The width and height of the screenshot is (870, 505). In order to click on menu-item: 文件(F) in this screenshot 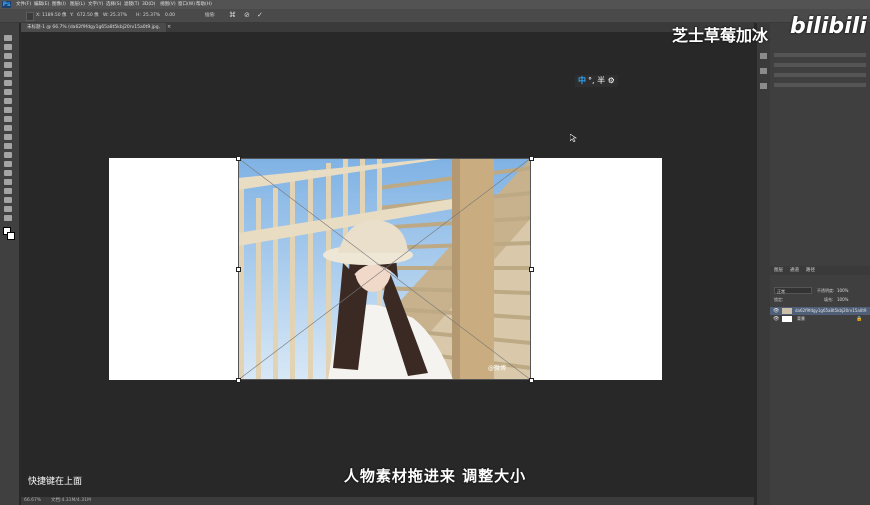, I will do `click(23, 4)`.